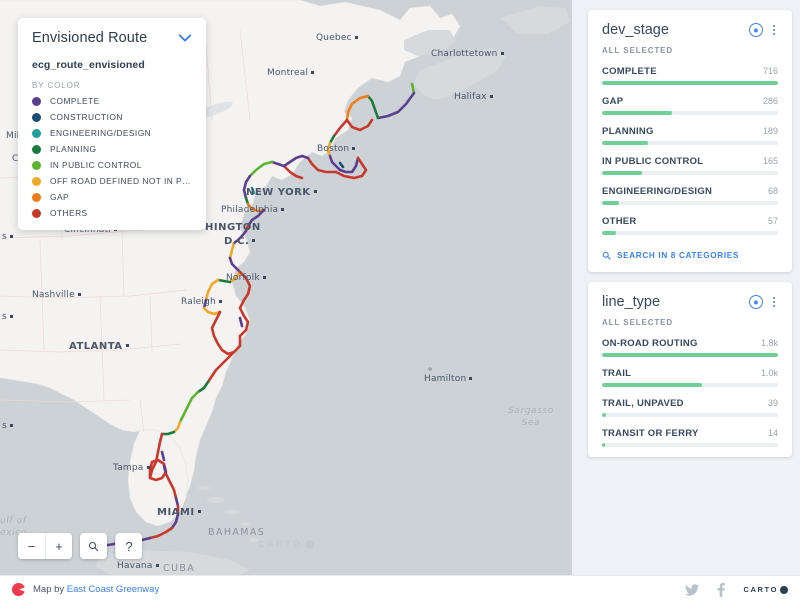  What do you see at coordinates (112, 149) in the screenshot?
I see `legend-item: PLANNING` at bounding box center [112, 149].